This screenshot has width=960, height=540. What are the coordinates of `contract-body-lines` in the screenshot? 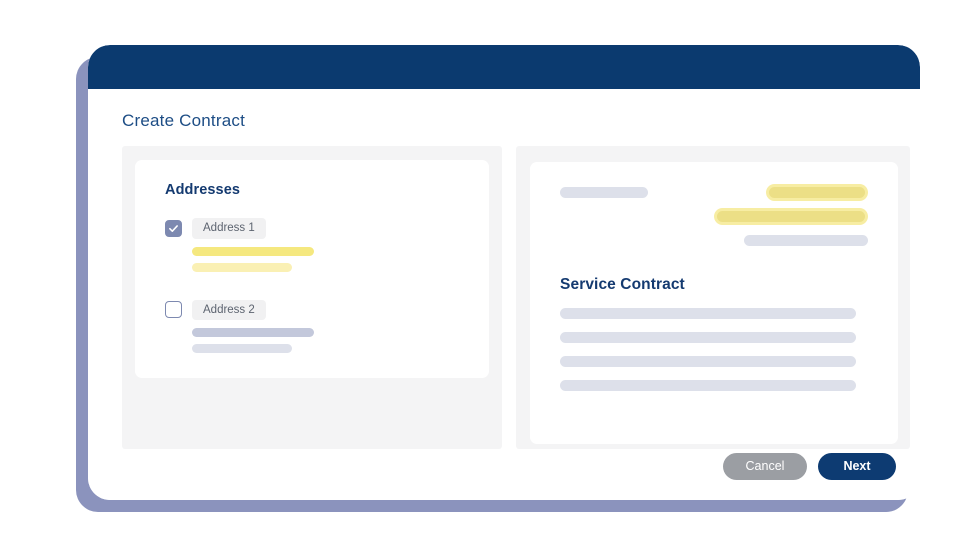 It's located at (714, 349).